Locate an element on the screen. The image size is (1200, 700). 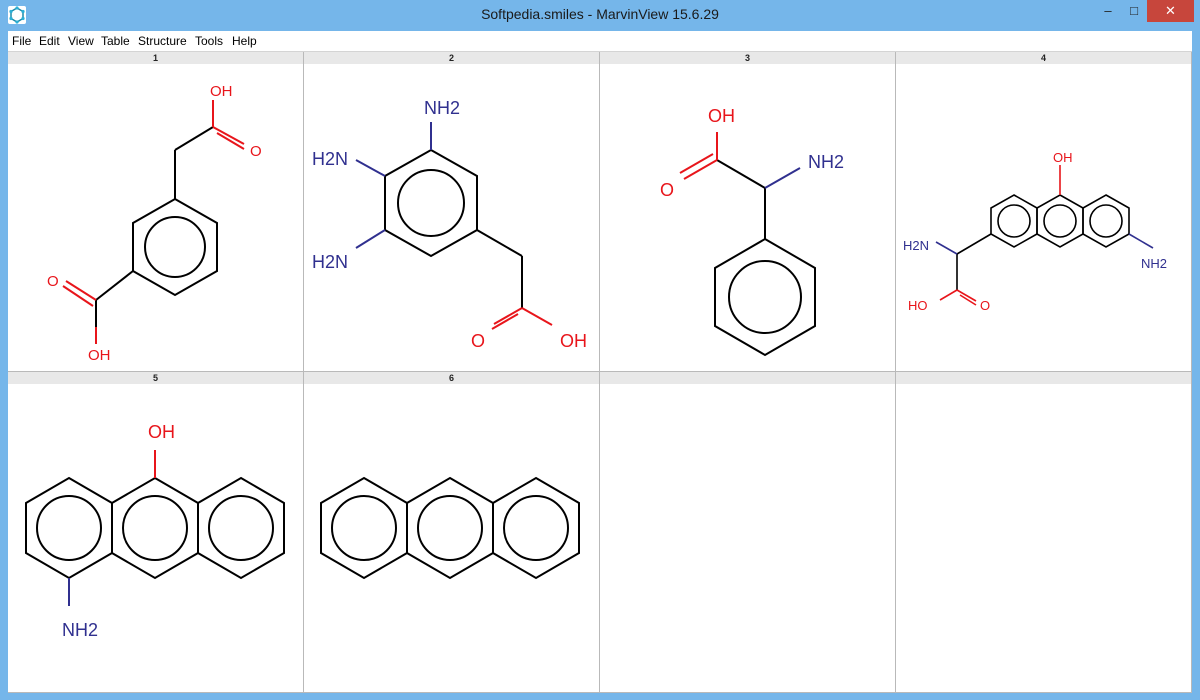
maximize-button: □ is located at coordinates (1134, 11).